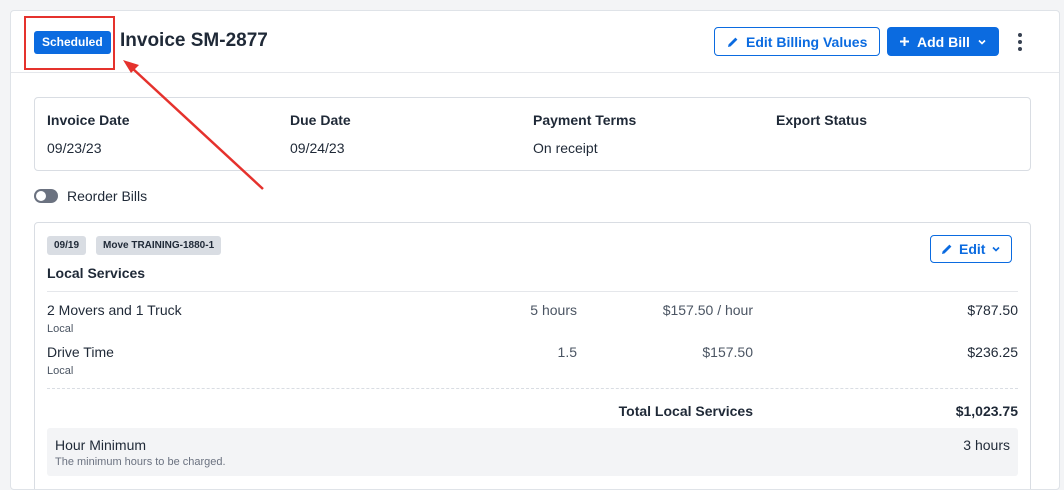  What do you see at coordinates (80, 352) in the screenshot?
I see `line-item-name: Drive Time` at bounding box center [80, 352].